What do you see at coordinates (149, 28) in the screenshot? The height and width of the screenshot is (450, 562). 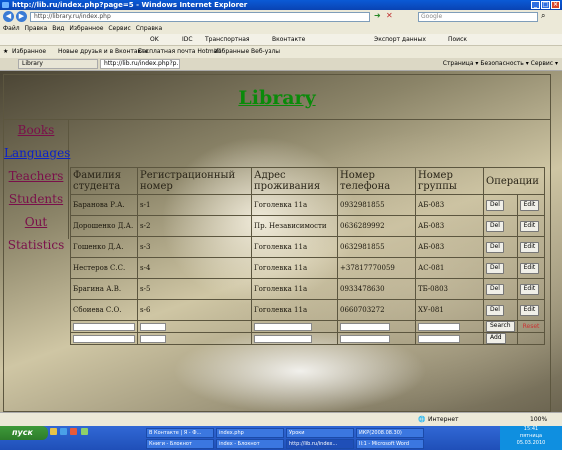 I see `menu-help: Справка` at bounding box center [149, 28].